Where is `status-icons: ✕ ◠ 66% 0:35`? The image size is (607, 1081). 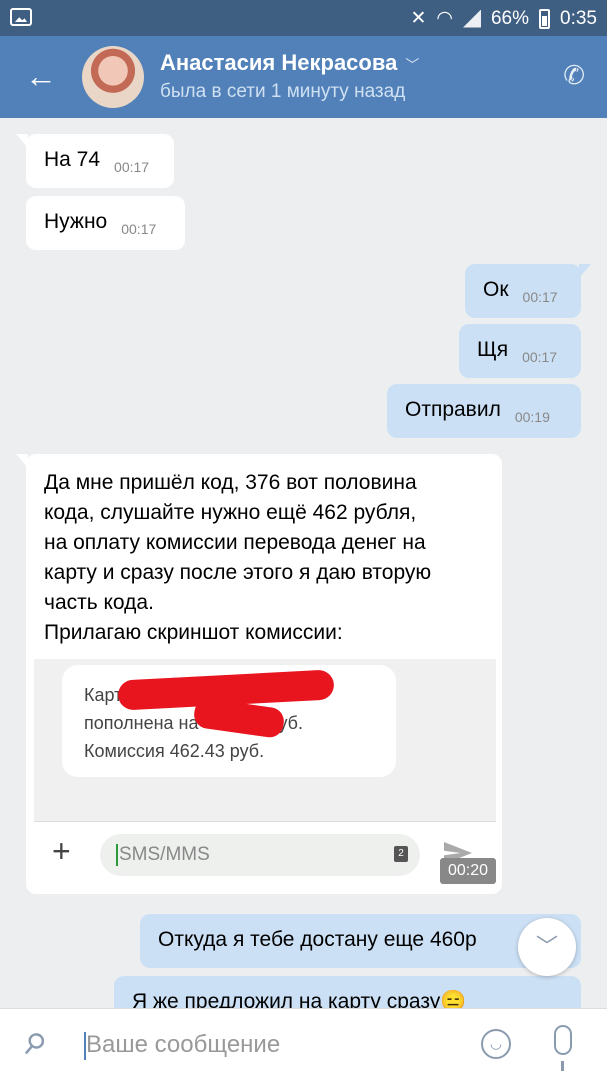 status-icons: ✕ ◠ 66% 0:35 is located at coordinates (503, 18).